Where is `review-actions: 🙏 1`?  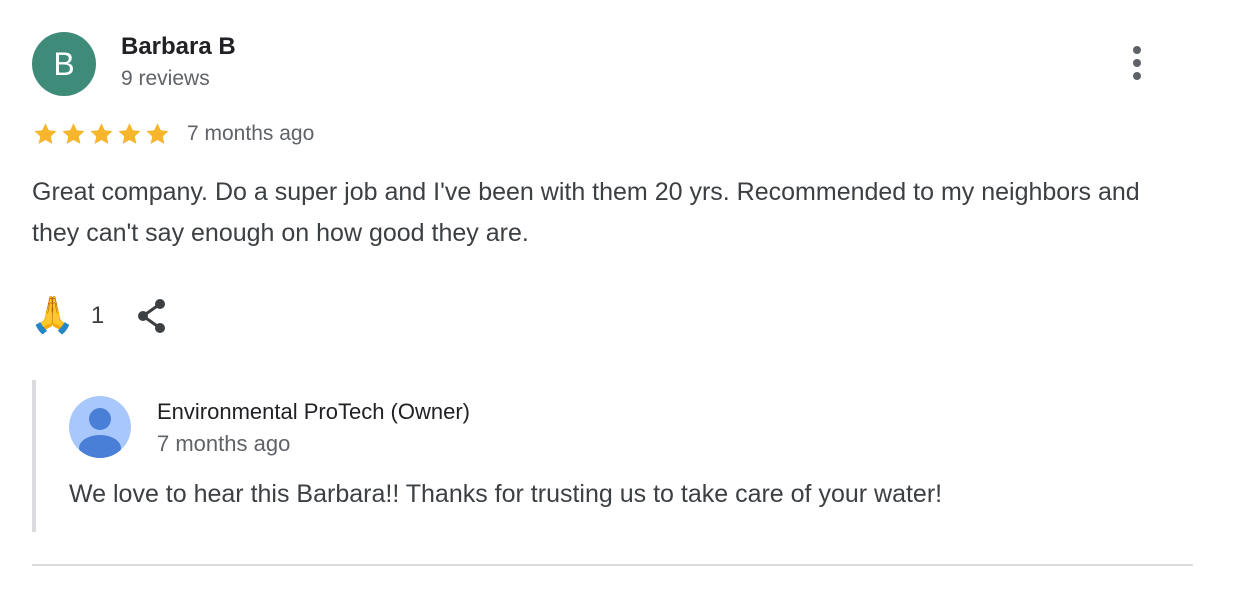 review-actions: 🙏 1 is located at coordinates (100, 316).